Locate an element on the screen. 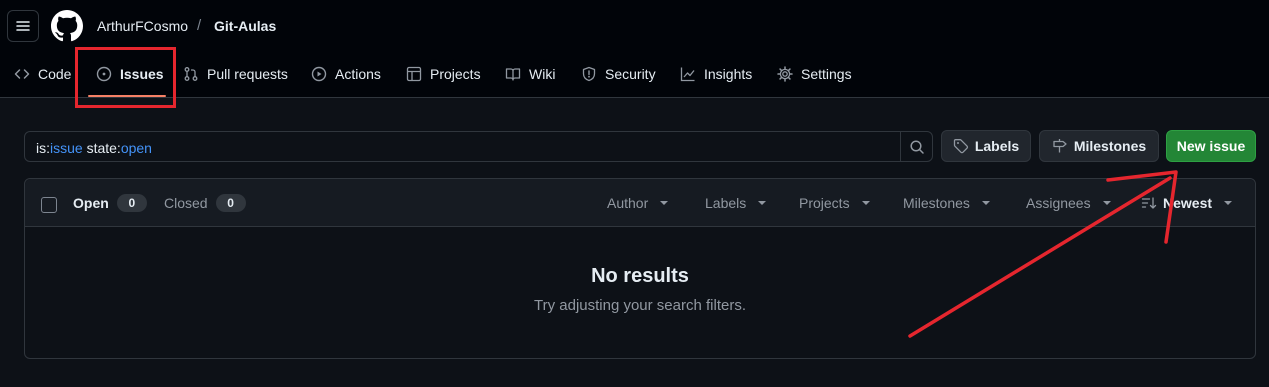  search-input: is:issue state:open is located at coordinates (478, 146).